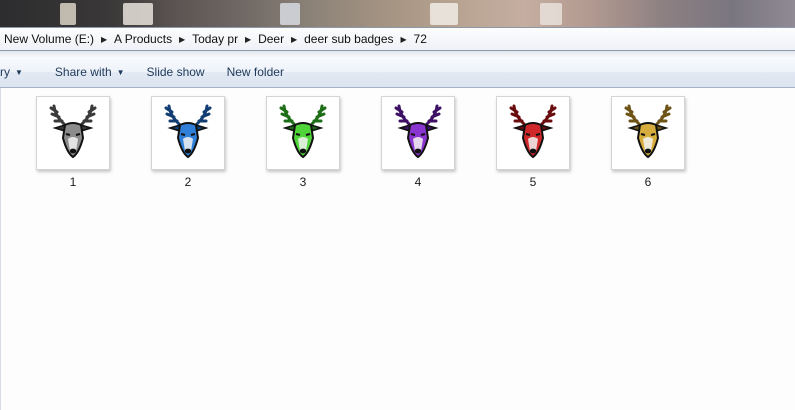  I want to click on breadcrumb-item: New Volume (E:) ▶, so click(56, 39).